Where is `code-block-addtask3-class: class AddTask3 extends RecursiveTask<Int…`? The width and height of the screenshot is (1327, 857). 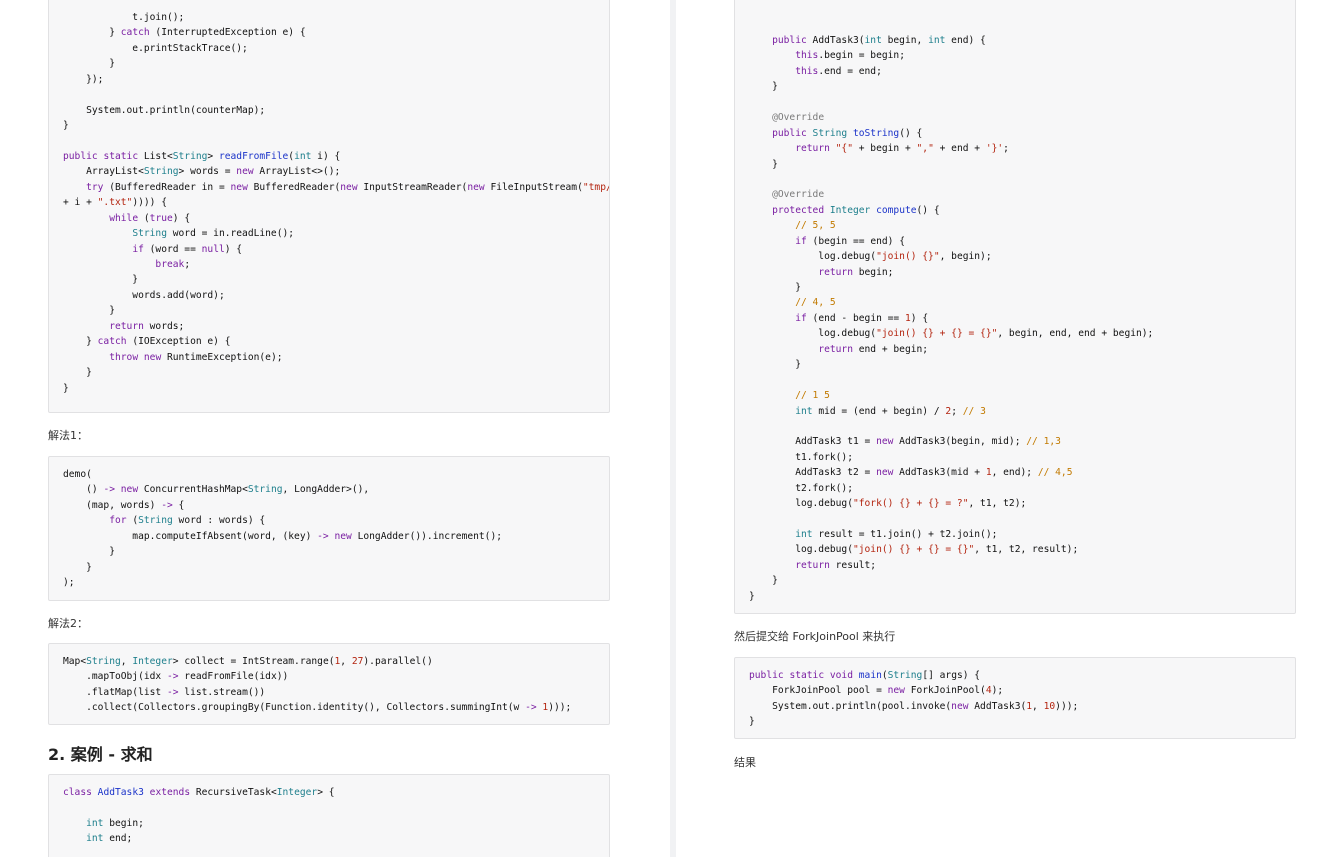
code-block-addtask3-class: class AddTask3 extends RecursiveTask<Int… is located at coordinates (329, 815).